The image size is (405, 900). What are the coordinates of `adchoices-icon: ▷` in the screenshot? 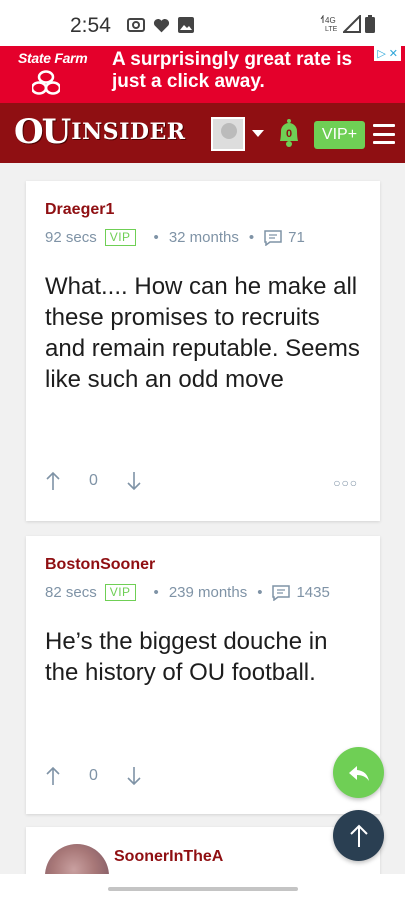 It's located at (381, 53).